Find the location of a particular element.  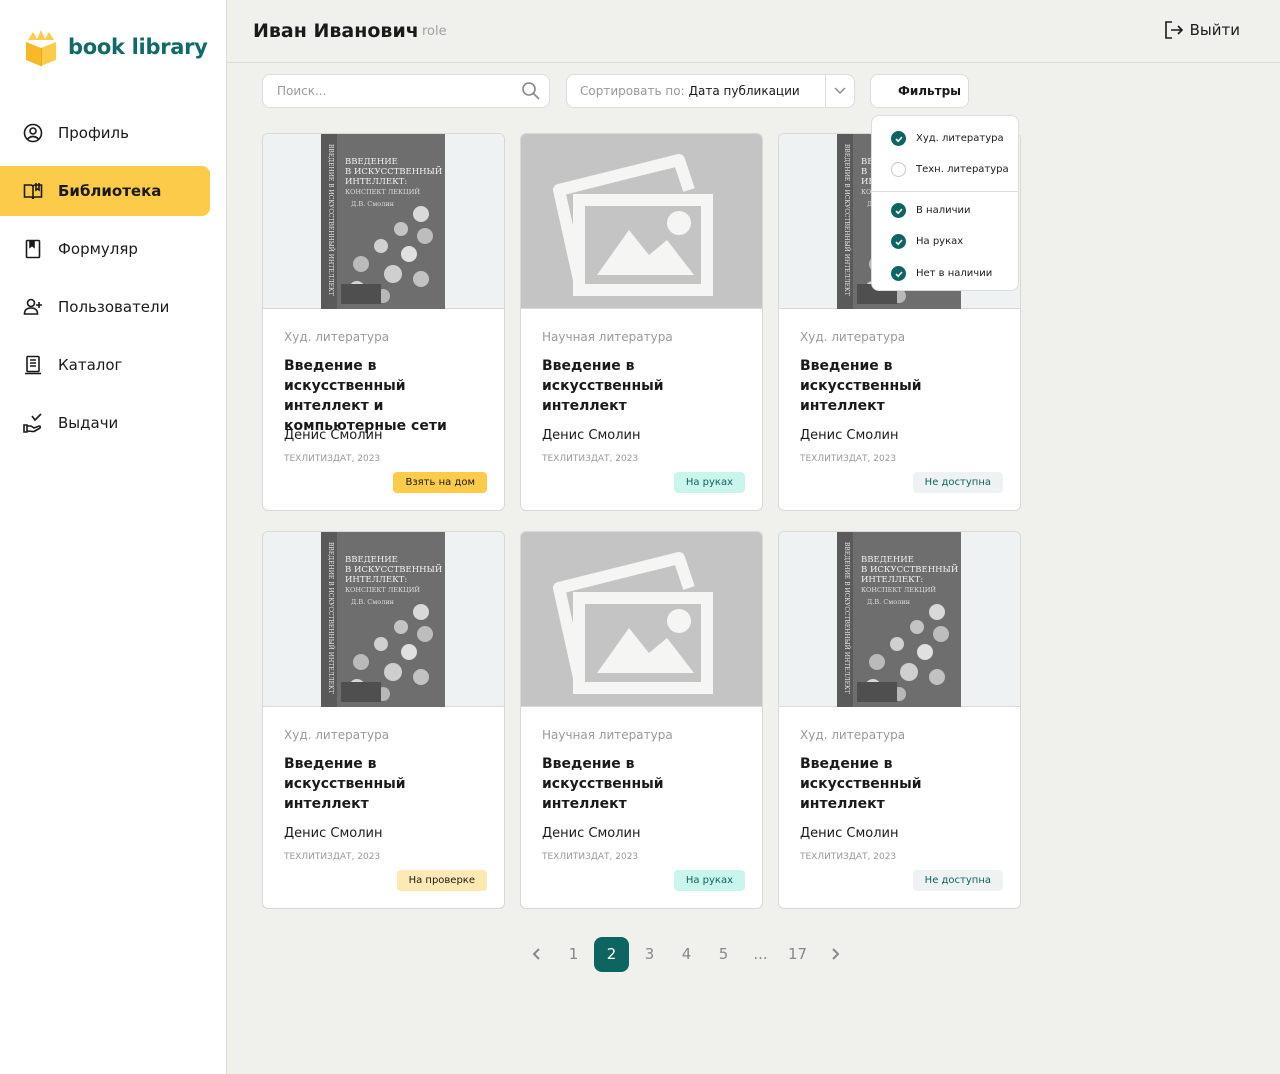

filter-option-label: Худ. литература is located at coordinates (960, 138).